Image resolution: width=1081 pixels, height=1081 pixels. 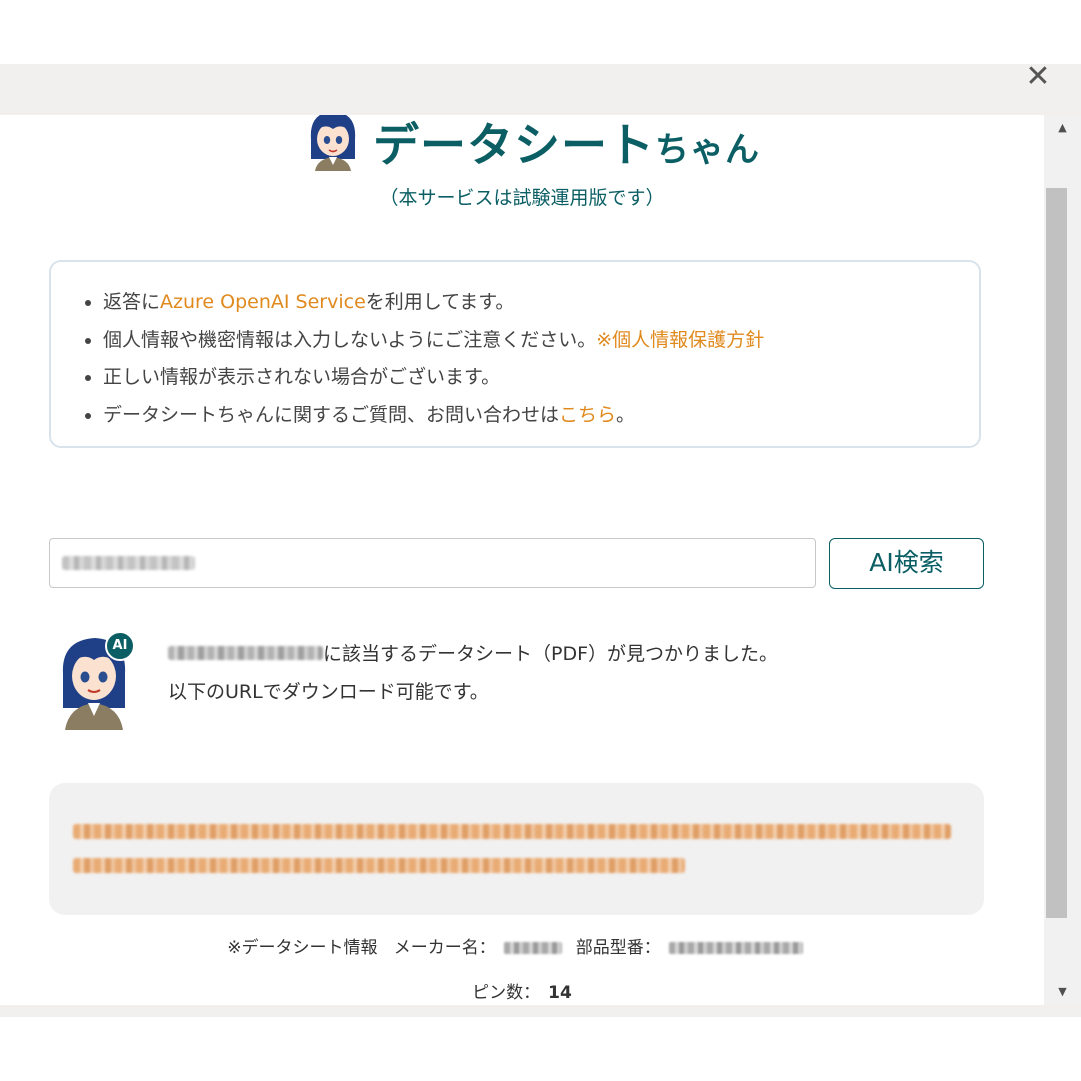 I want to click on notice-item: 個人情報や機密情報は入力しないようにご注意ください。※個人情報保護方針, so click(x=541, y=341).